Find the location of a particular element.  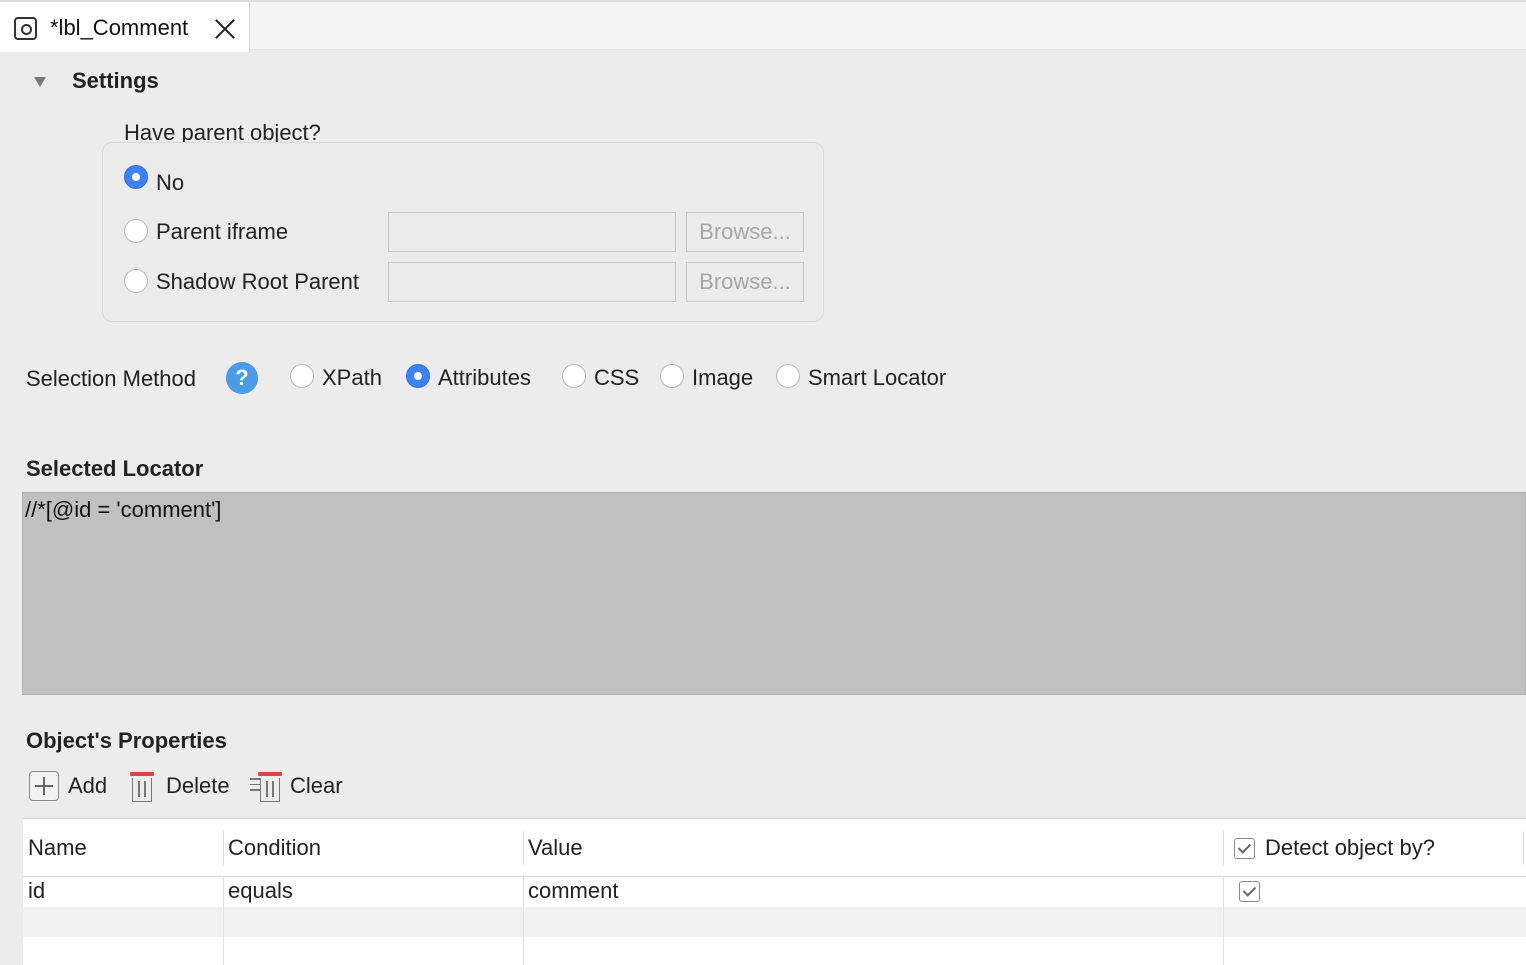

tab-lbl-comment: *lbl_Comment is located at coordinates (125, 27).